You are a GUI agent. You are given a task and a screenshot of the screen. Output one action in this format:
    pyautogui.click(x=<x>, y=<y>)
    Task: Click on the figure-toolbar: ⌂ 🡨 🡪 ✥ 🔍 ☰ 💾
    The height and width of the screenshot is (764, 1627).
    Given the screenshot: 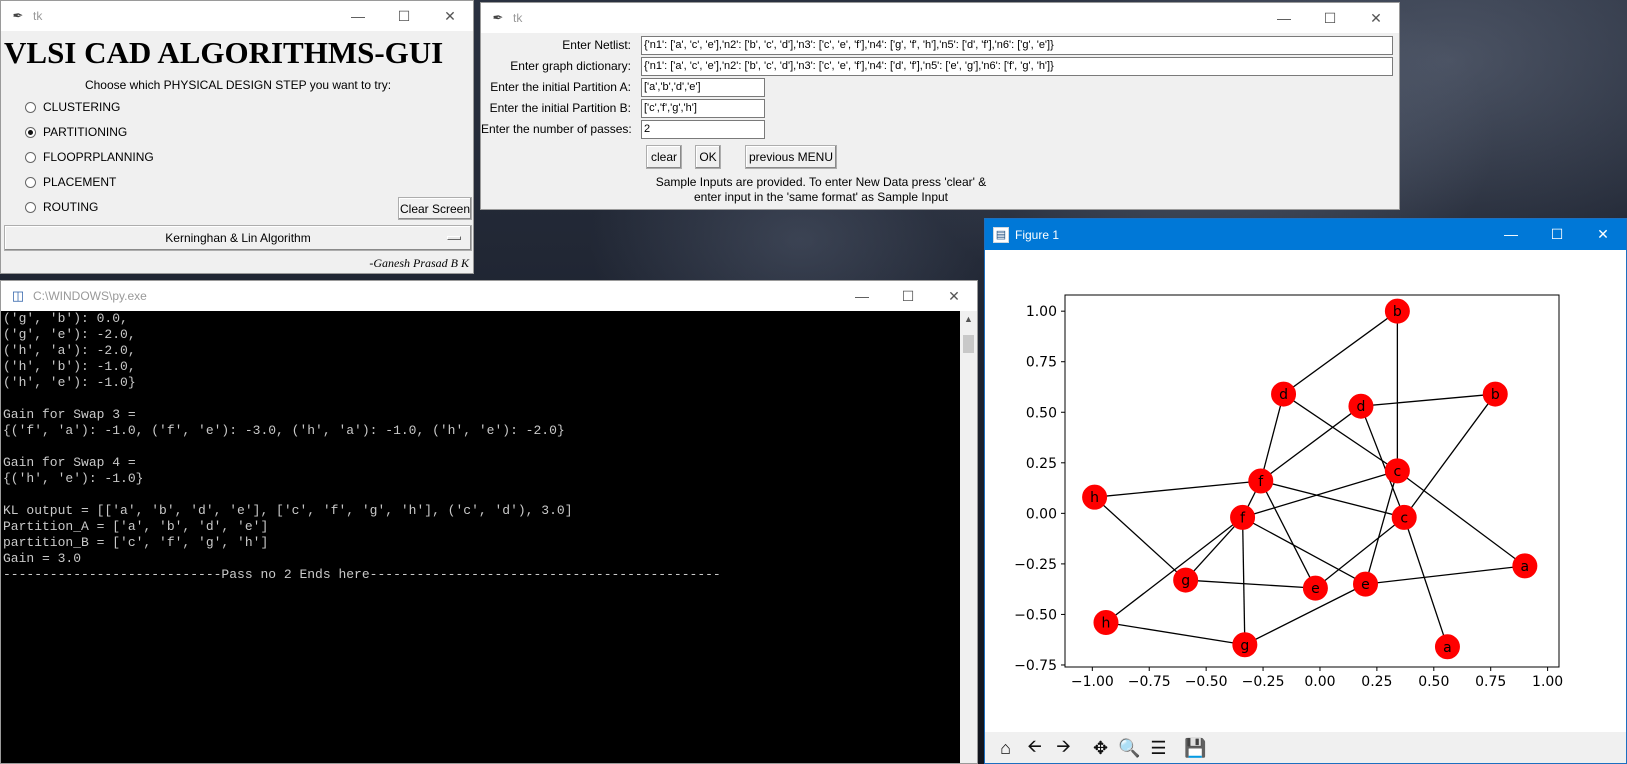 What is the action you would take?
    pyautogui.click(x=1305, y=747)
    